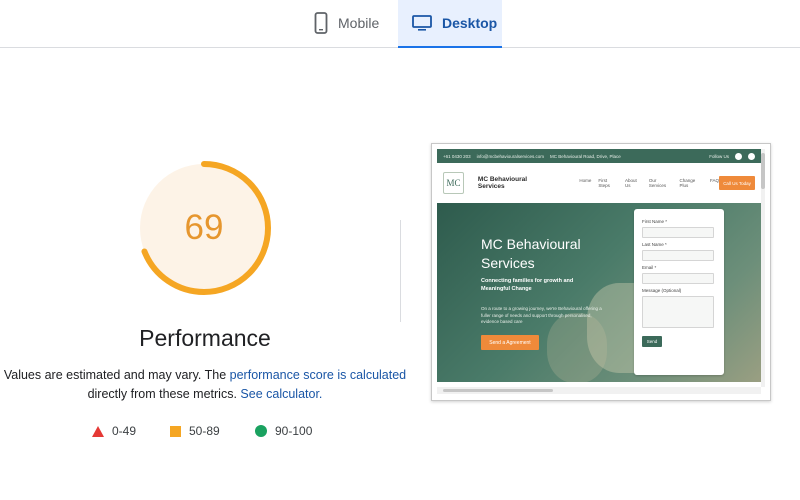  Describe the element at coordinates (116, 375) in the screenshot. I see `description-prefix: Values are estimated and may vary. The` at that location.